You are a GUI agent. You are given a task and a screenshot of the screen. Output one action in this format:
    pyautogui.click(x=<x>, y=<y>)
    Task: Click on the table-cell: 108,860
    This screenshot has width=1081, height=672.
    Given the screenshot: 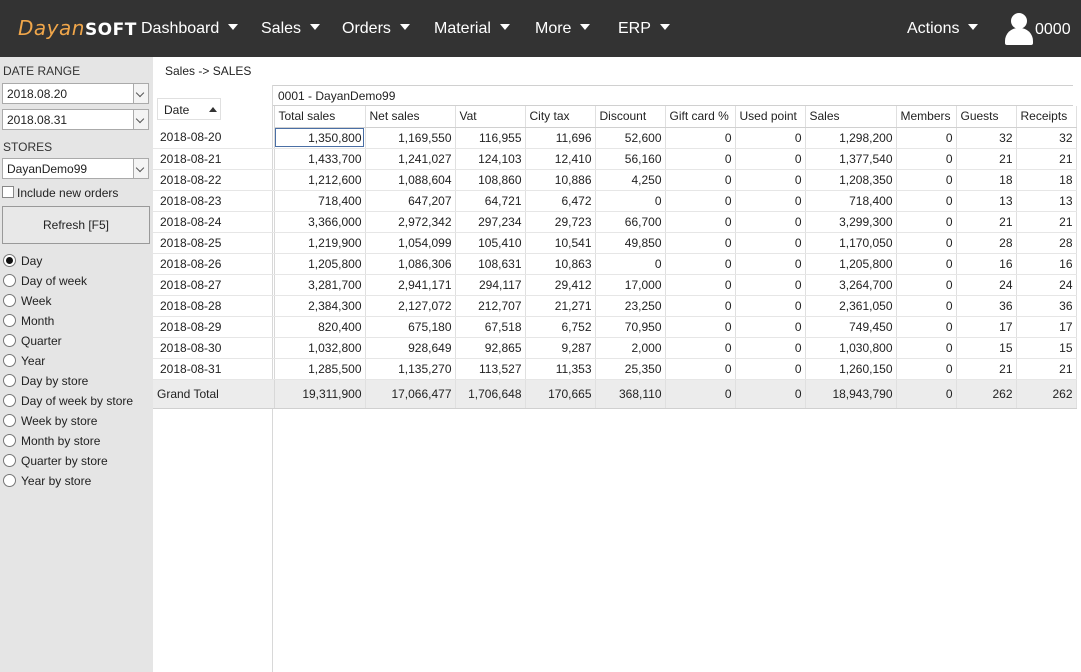 What is the action you would take?
    pyautogui.click(x=490, y=180)
    